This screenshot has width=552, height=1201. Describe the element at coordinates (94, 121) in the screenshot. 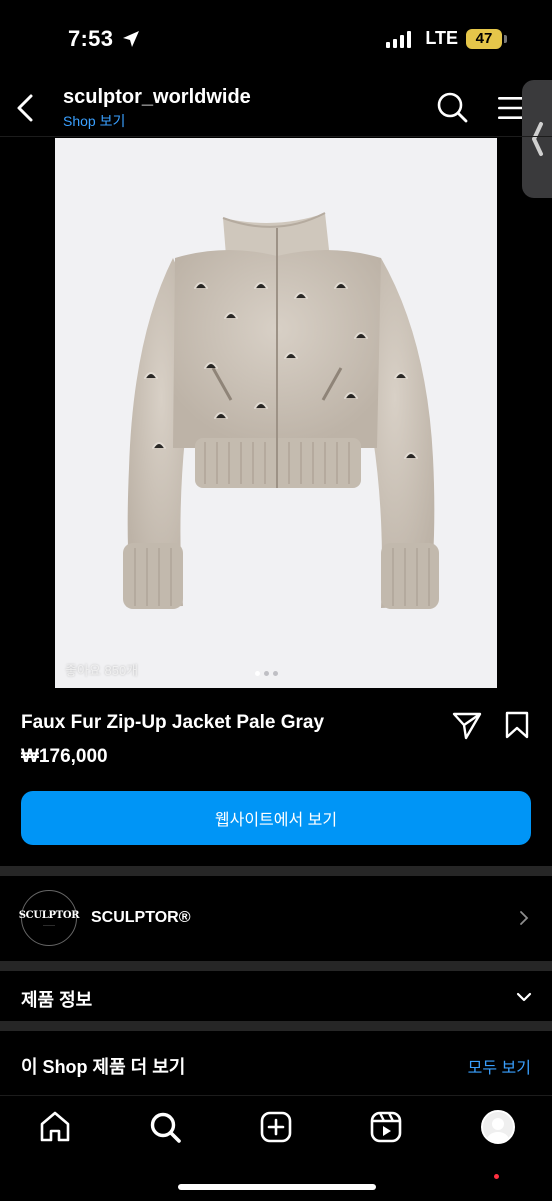

I see `shop-link: Shop 보기` at that location.